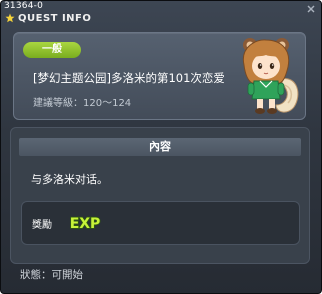 The width and height of the screenshot is (322, 294). What do you see at coordinates (270, 76) in the screenshot?
I see `npc-portrait` at bounding box center [270, 76].